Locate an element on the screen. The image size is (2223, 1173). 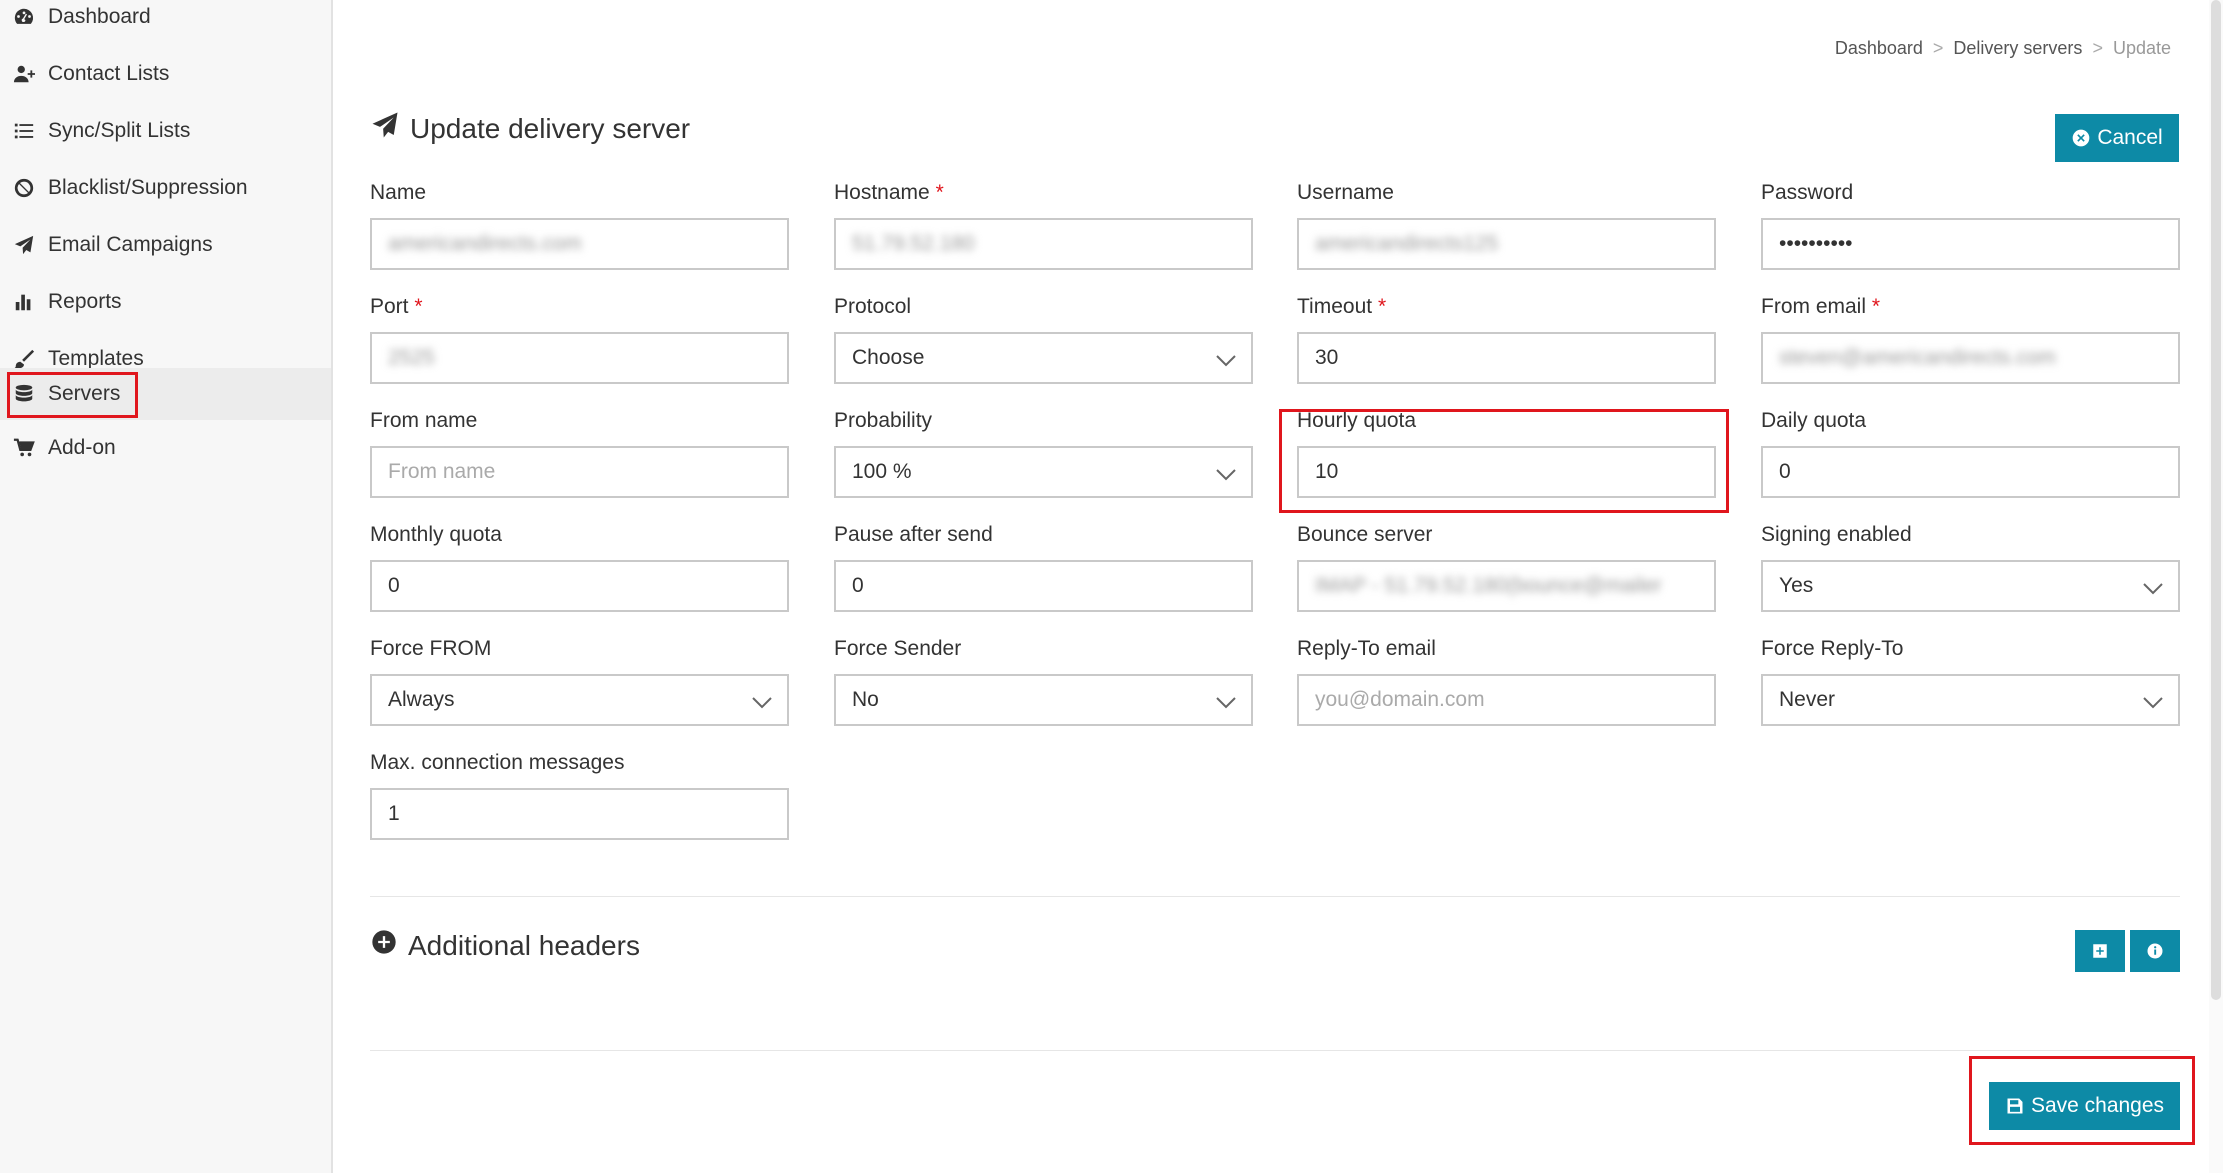
force-sender-select: No is located at coordinates (1043, 700).